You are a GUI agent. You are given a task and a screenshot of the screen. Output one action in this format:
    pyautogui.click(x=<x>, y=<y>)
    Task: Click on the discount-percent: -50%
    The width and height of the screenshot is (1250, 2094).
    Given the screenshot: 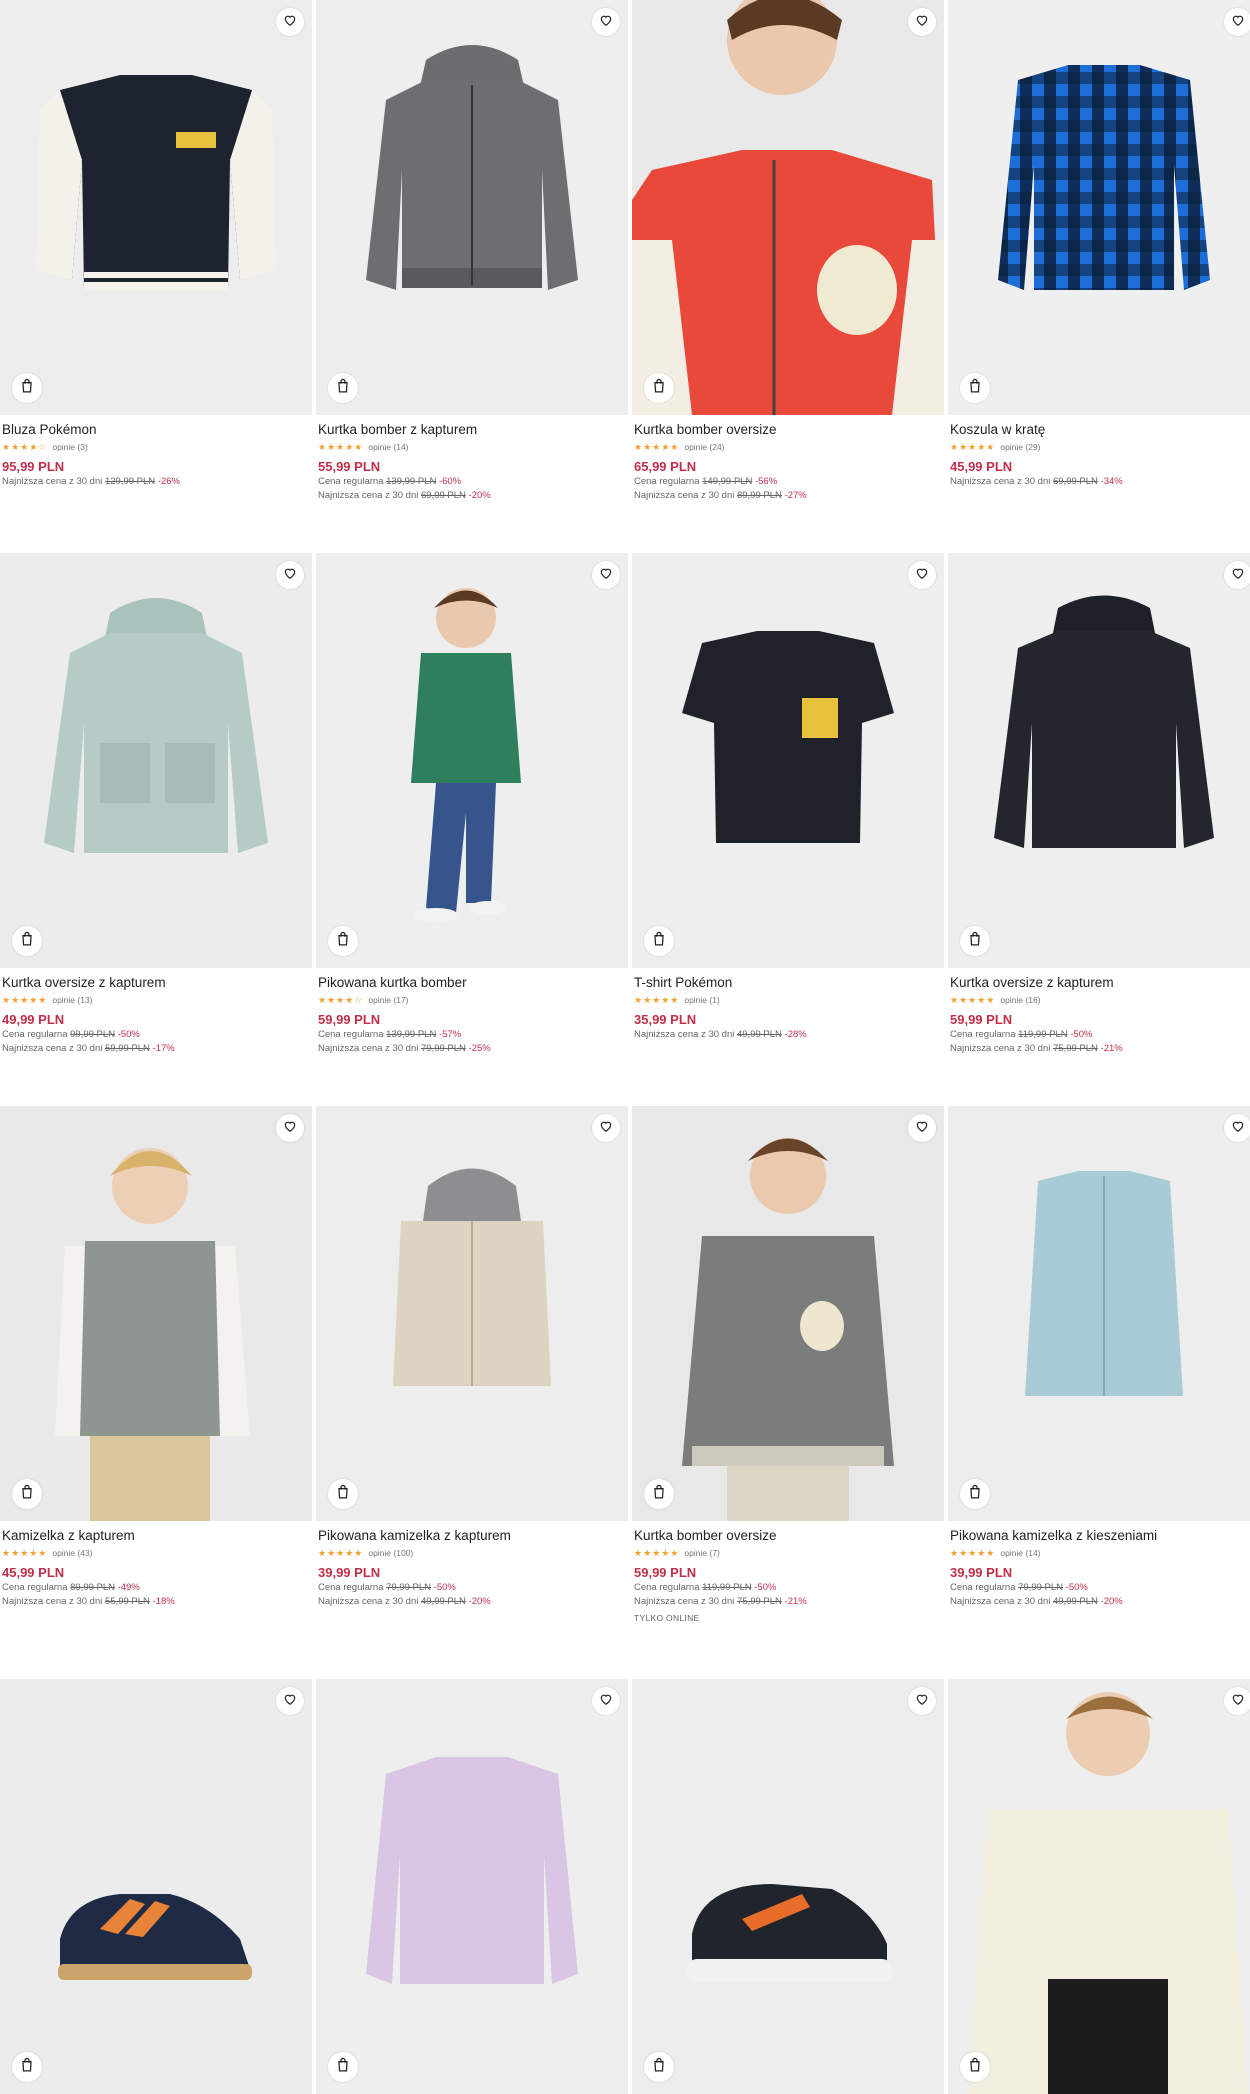 What is the action you would take?
    pyautogui.click(x=765, y=1587)
    